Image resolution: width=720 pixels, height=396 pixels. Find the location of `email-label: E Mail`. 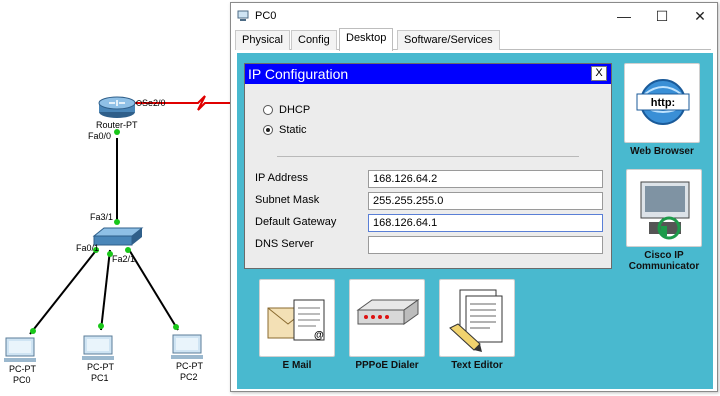

email-label: E Mail is located at coordinates (297, 365).